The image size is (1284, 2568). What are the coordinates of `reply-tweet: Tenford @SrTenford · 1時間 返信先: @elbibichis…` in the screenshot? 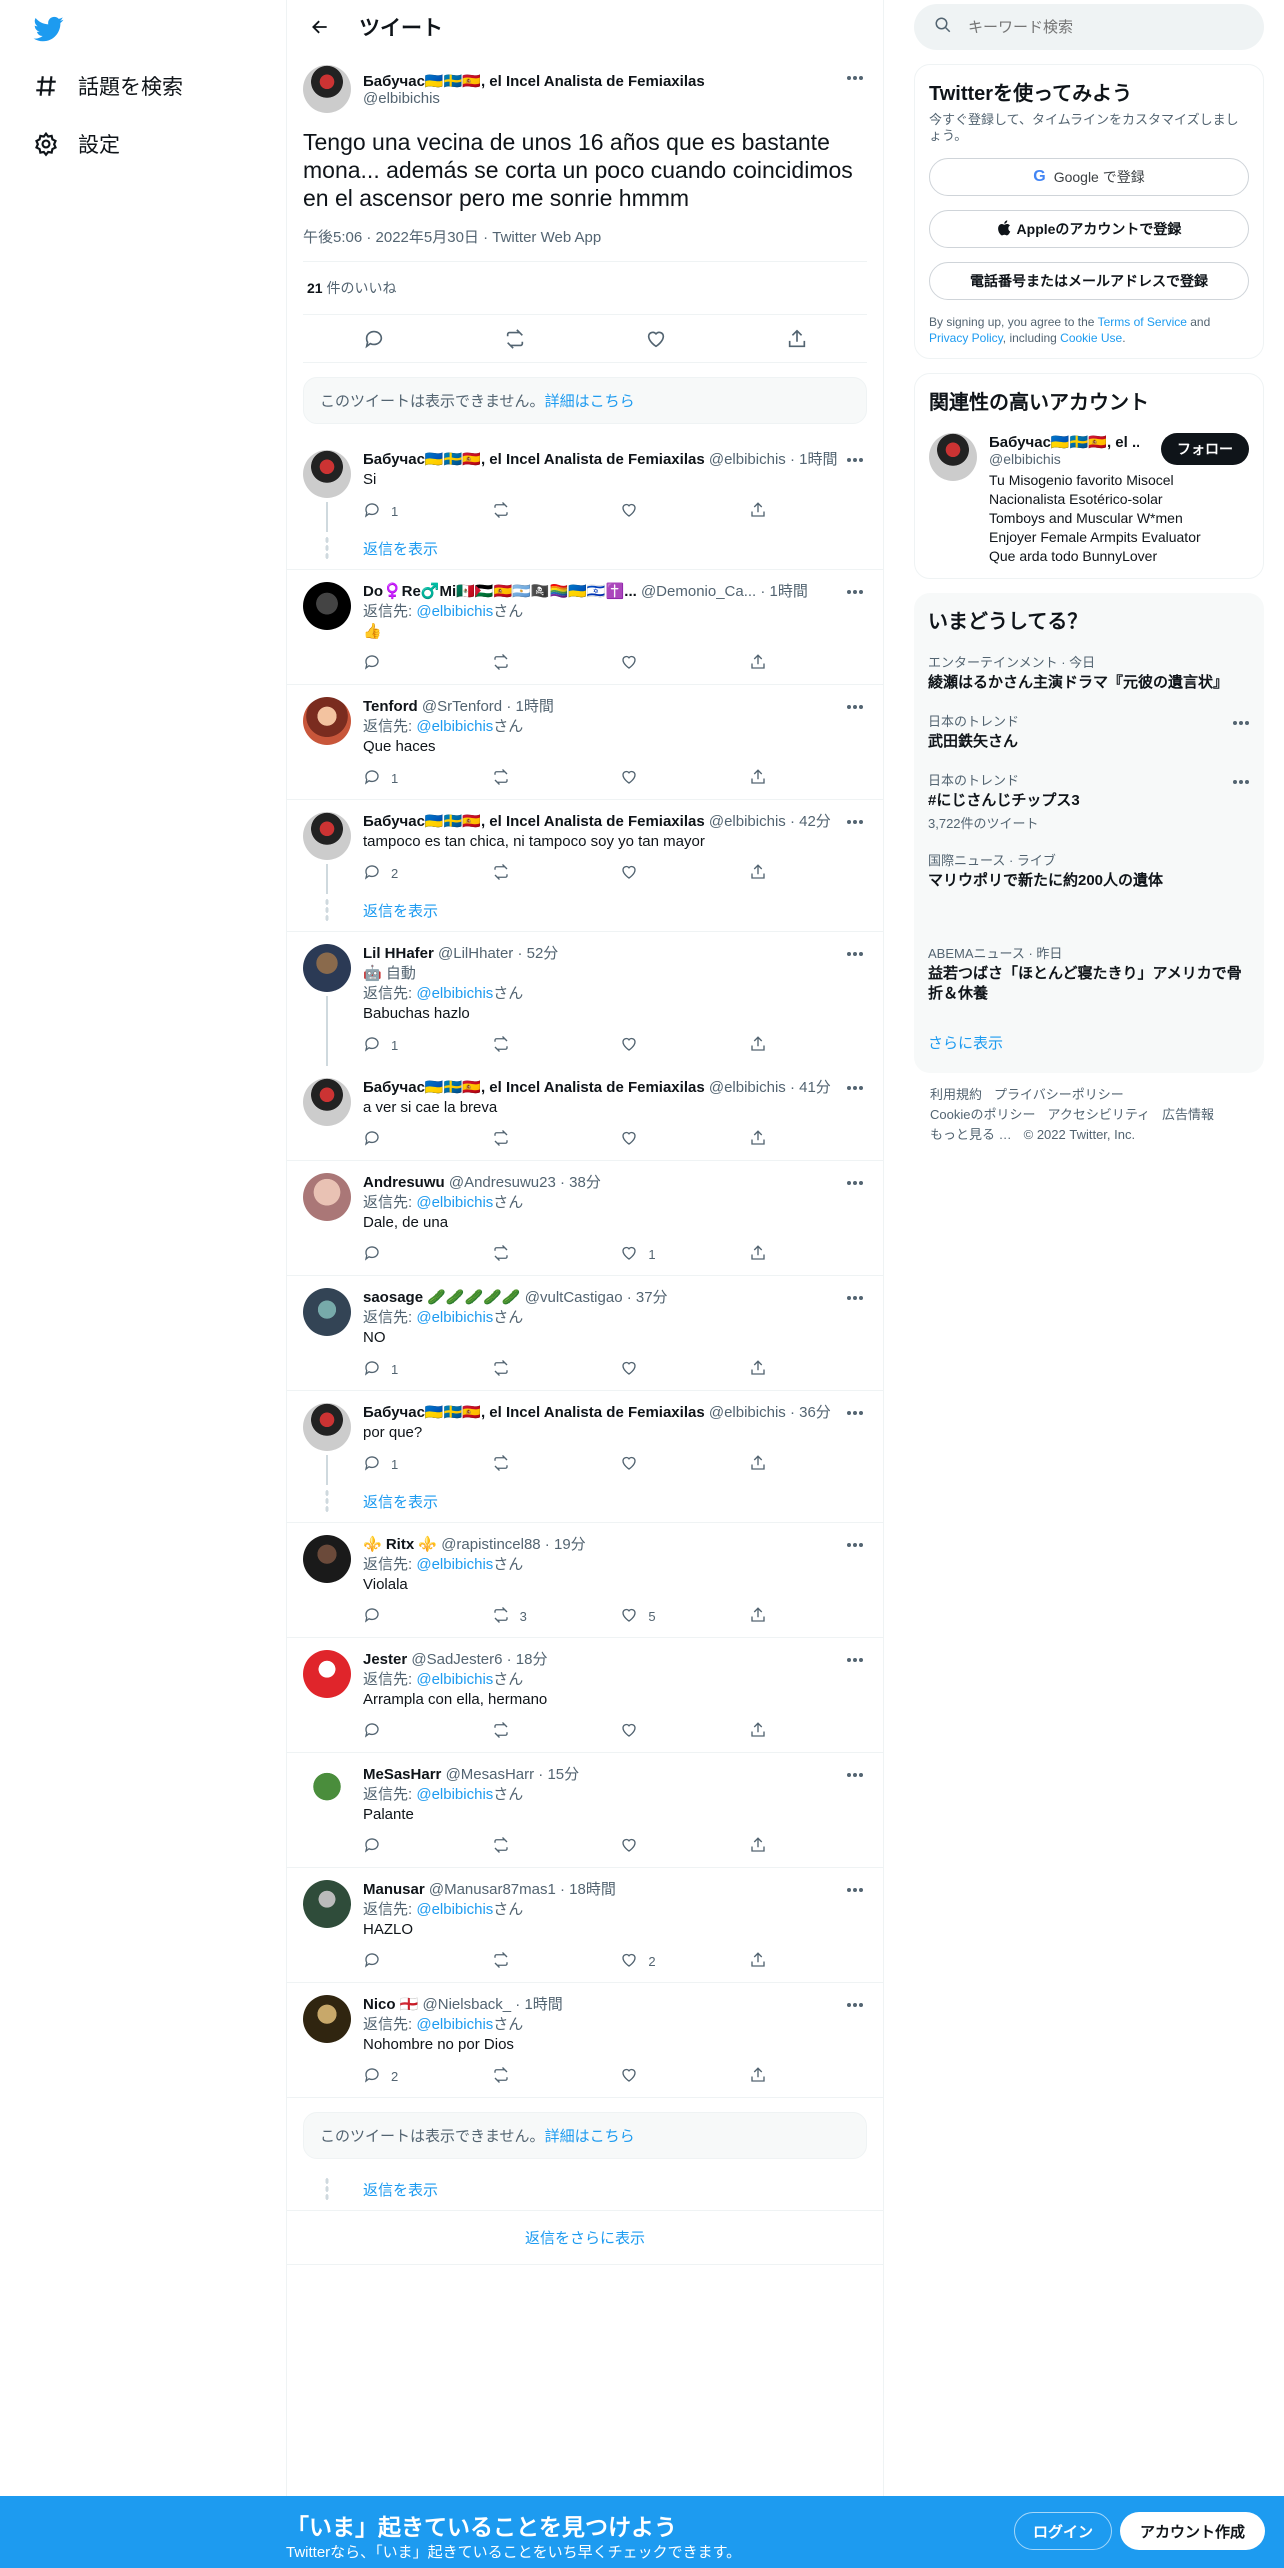 It's located at (585, 742).